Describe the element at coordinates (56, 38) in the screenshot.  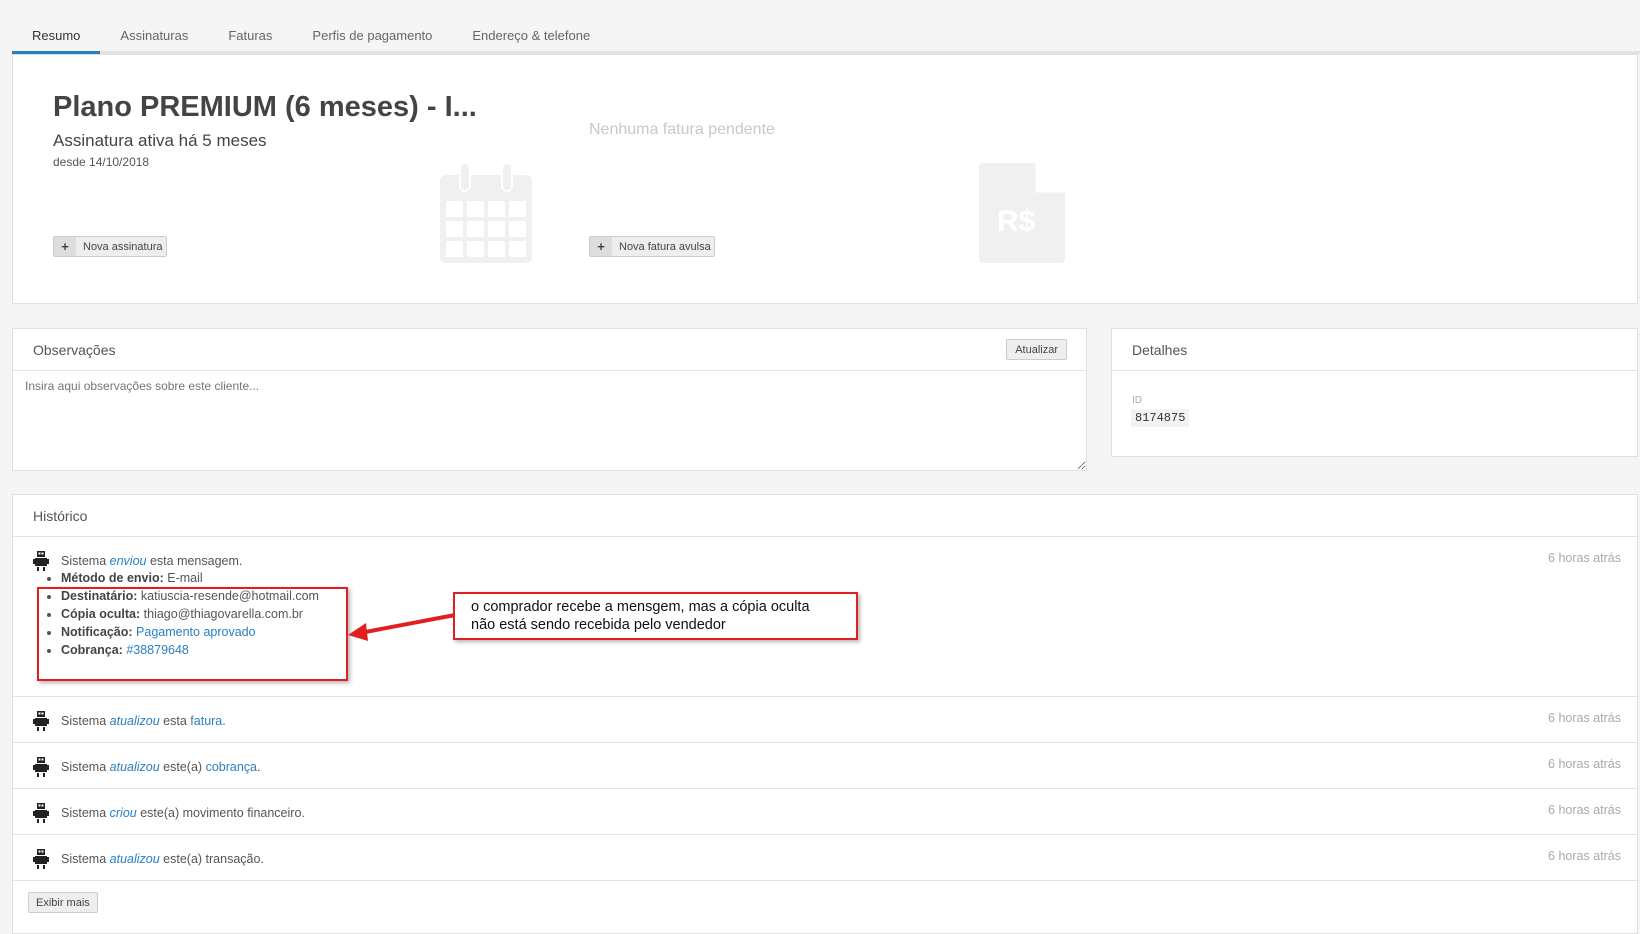
I see `tab-resumo: Resumo` at that location.